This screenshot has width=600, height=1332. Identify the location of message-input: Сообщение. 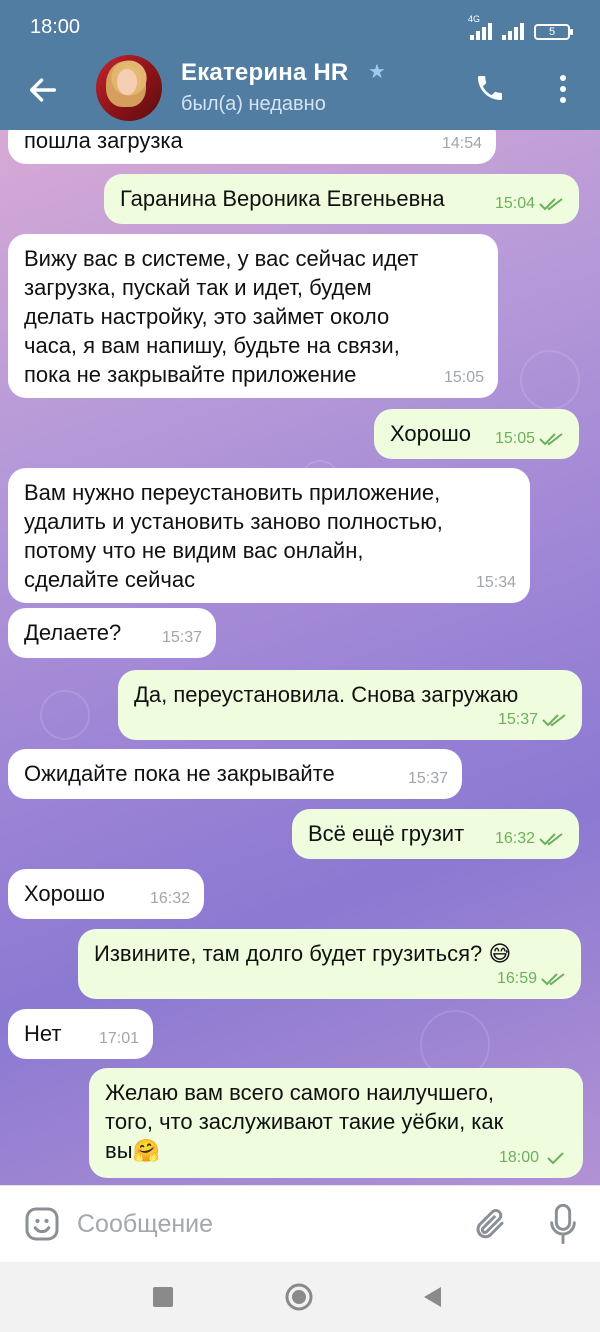
(145, 1224).